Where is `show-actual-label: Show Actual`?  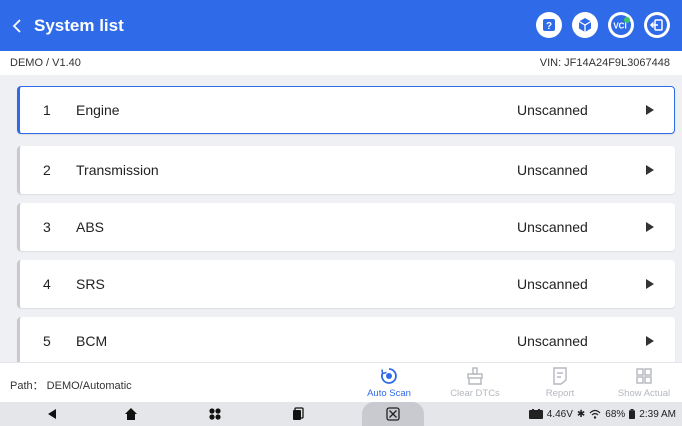 show-actual-label: Show Actual is located at coordinates (644, 393).